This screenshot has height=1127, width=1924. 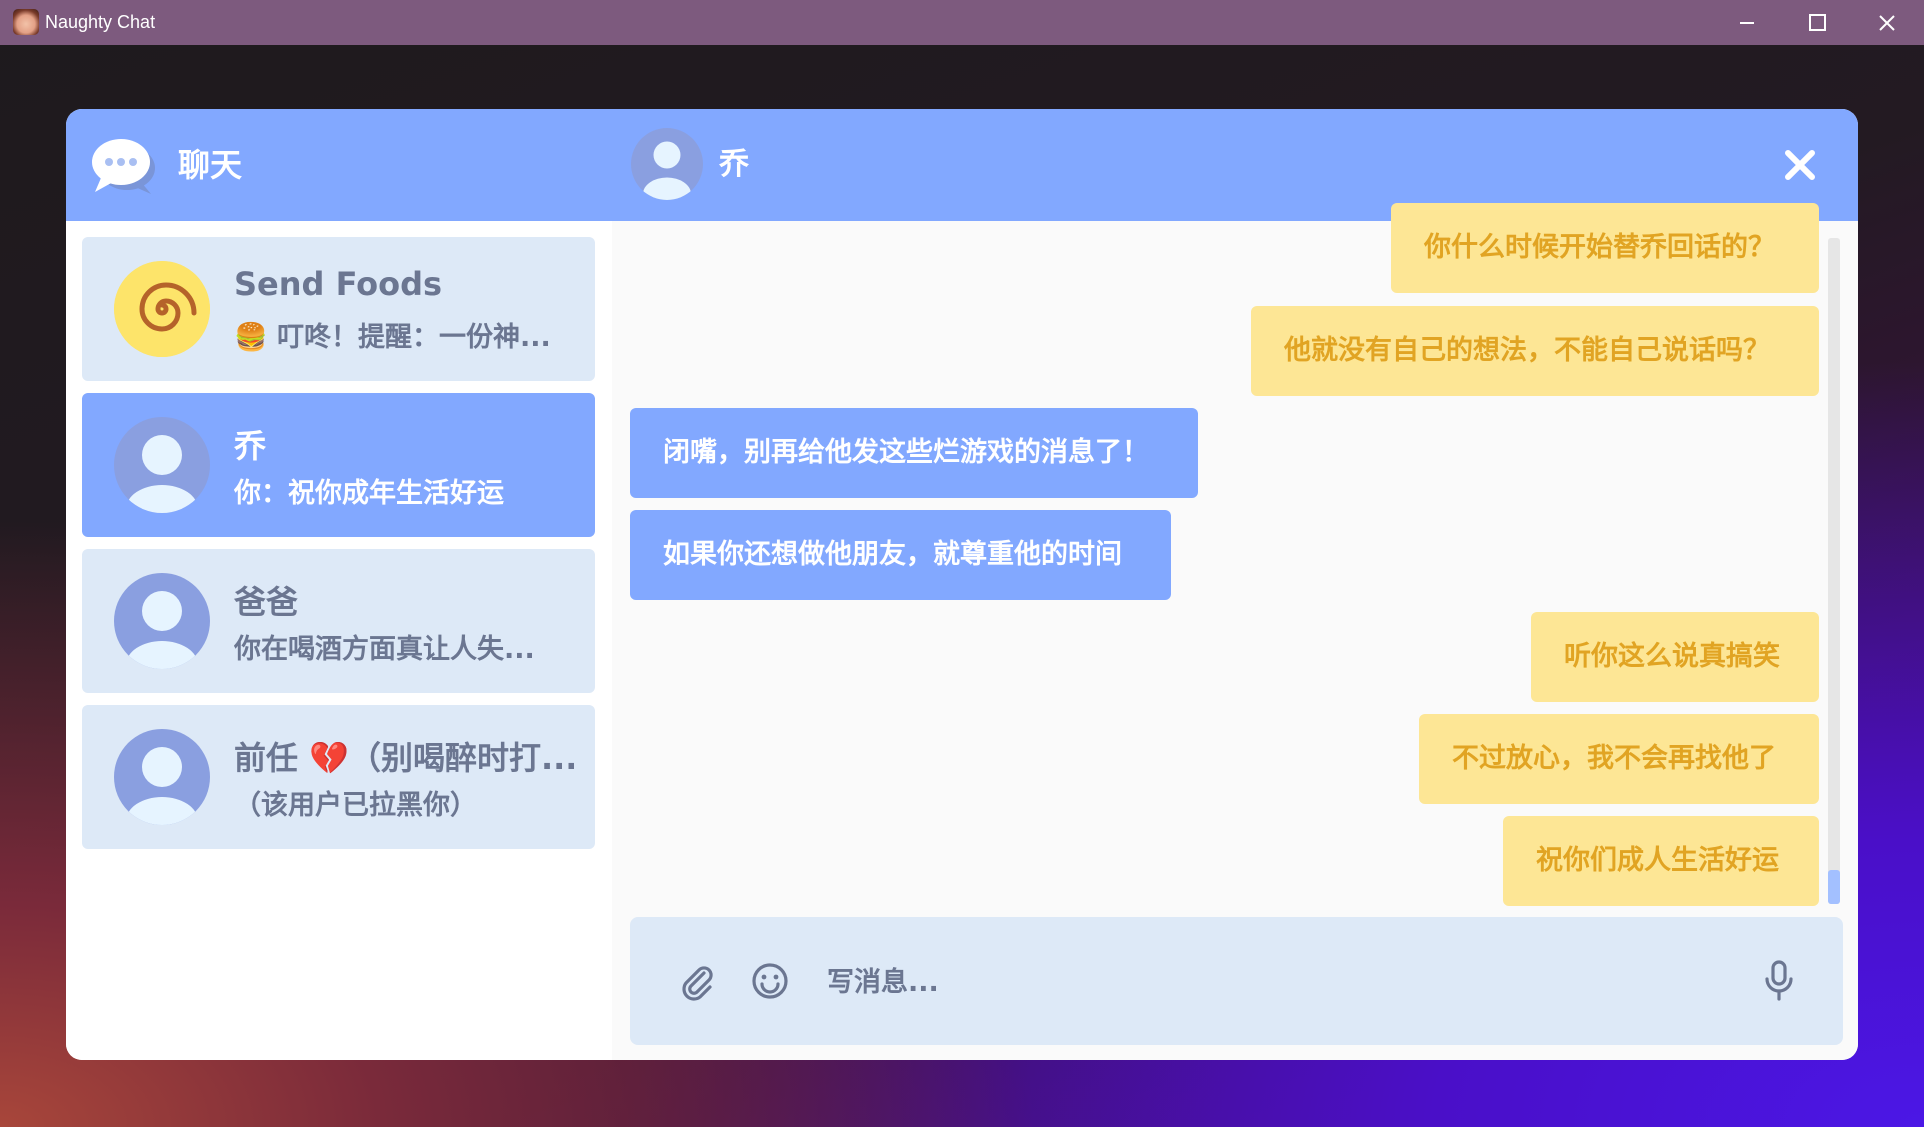 I want to click on contact-name: 乔, so click(x=250, y=446).